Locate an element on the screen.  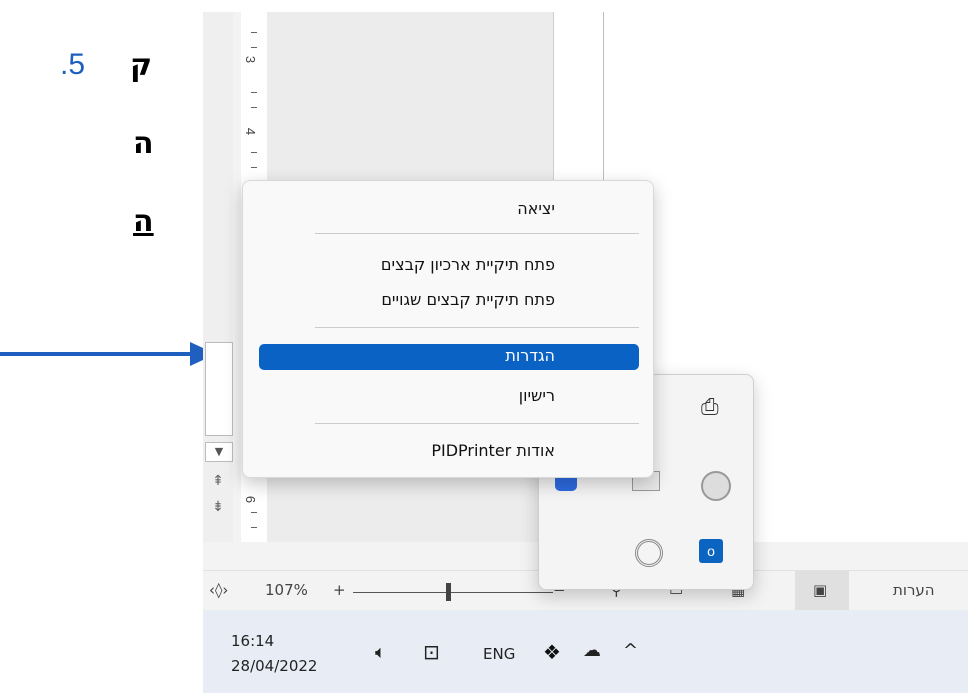
next-page-icon: ⇟ is located at coordinates (218, 507).